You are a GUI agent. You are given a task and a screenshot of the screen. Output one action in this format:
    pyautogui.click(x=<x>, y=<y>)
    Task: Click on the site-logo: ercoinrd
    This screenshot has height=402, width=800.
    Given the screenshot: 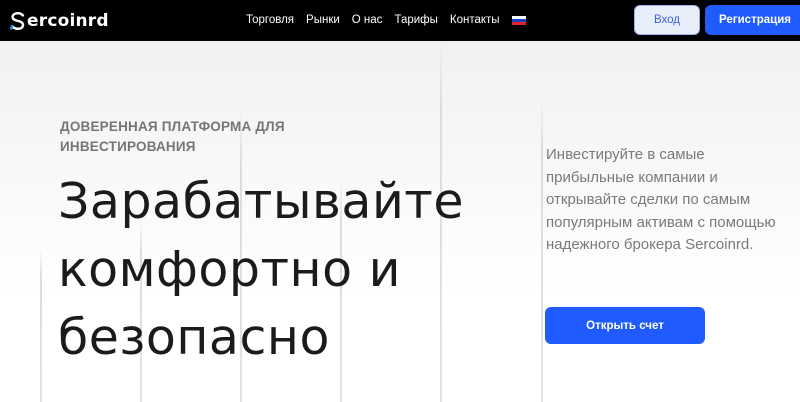 What is the action you would take?
    pyautogui.click(x=59, y=21)
    